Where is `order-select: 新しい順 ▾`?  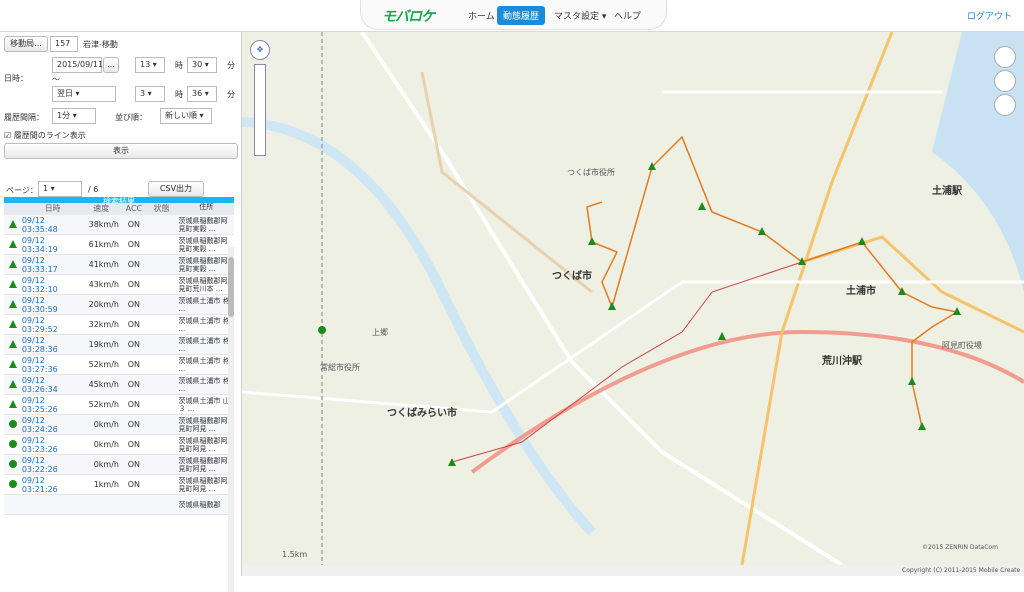
order-select: 新しい順 ▾ is located at coordinates (186, 116).